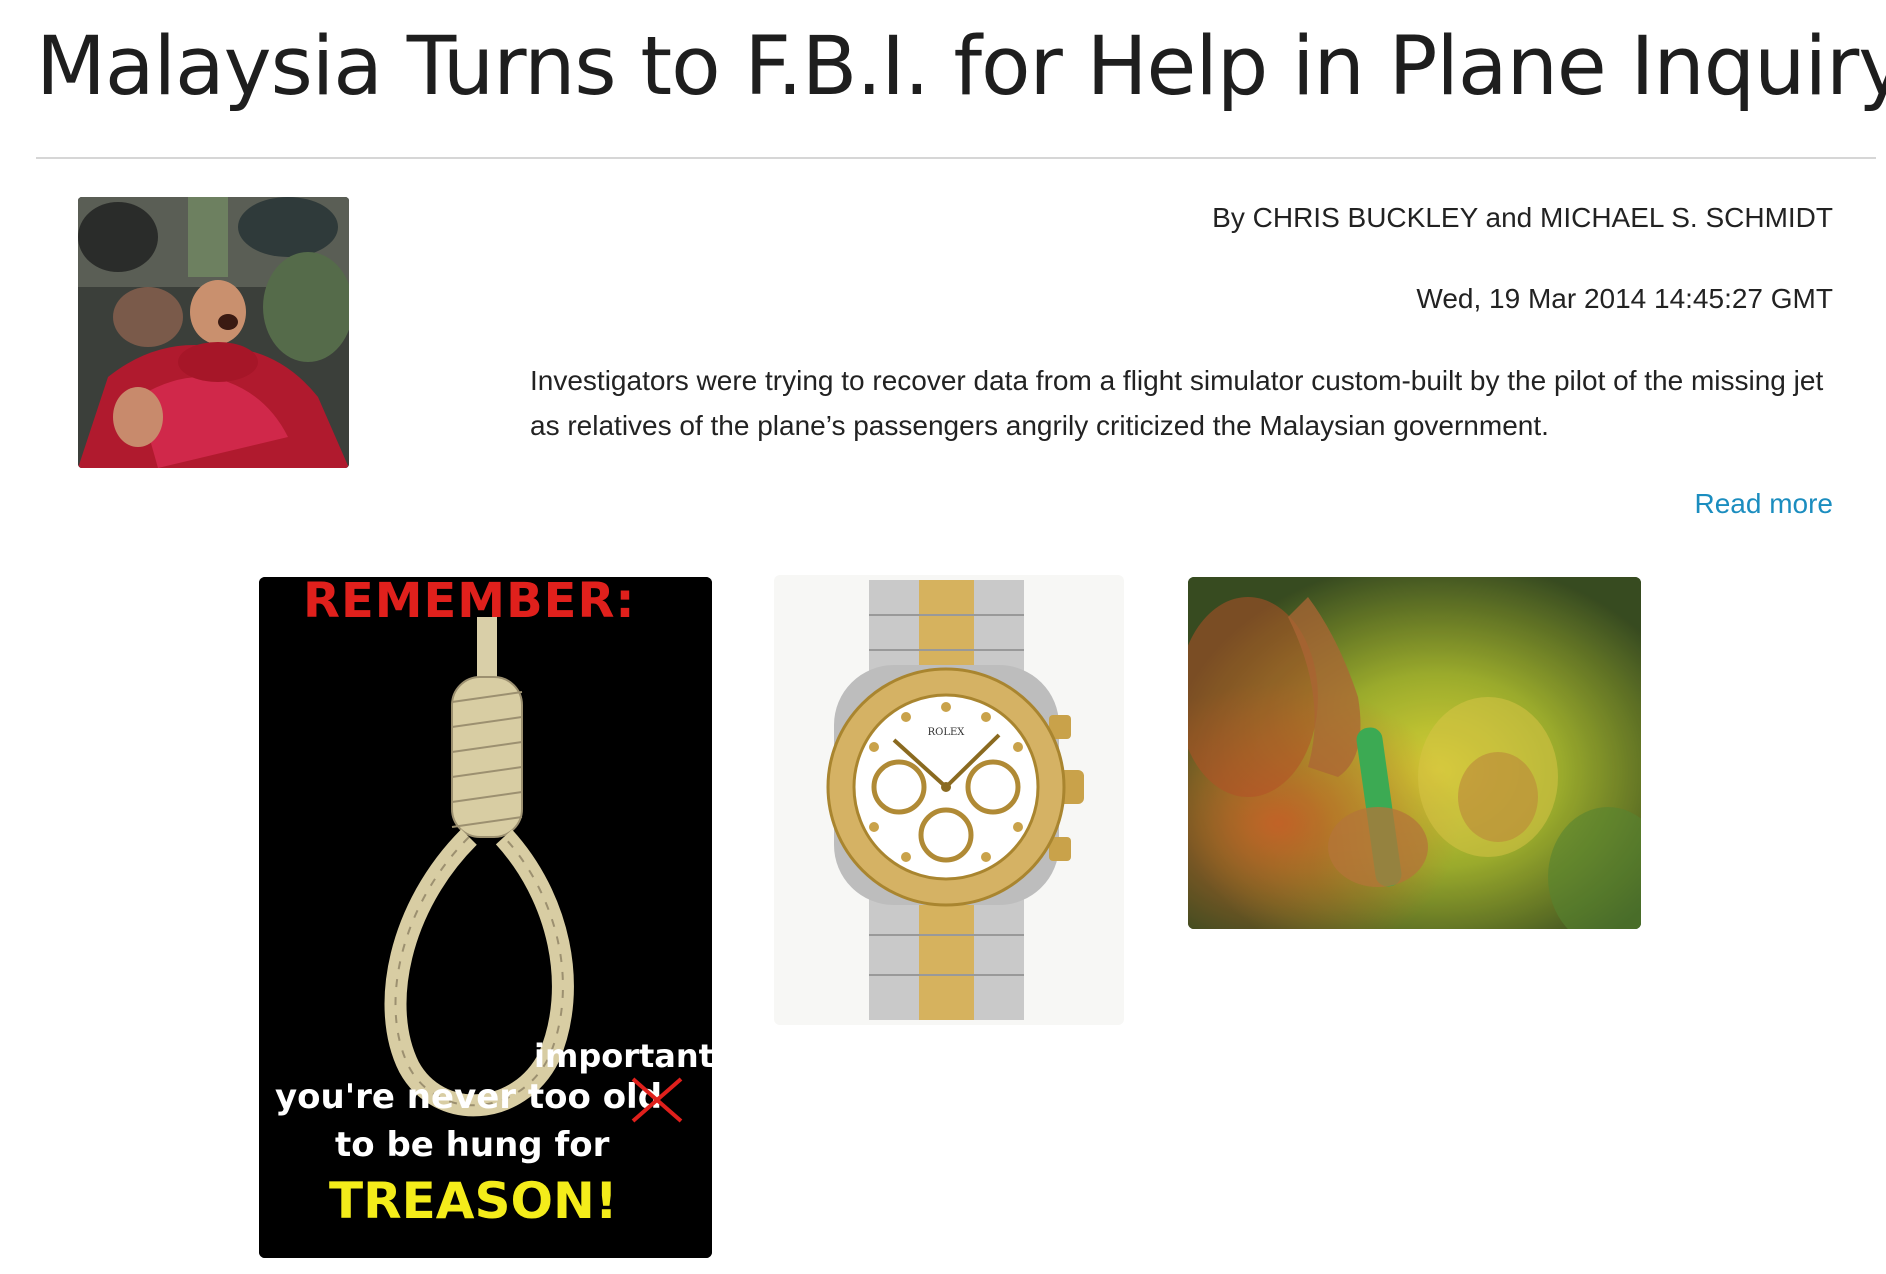  I want to click on article-thumbnail-image, so click(213, 332).